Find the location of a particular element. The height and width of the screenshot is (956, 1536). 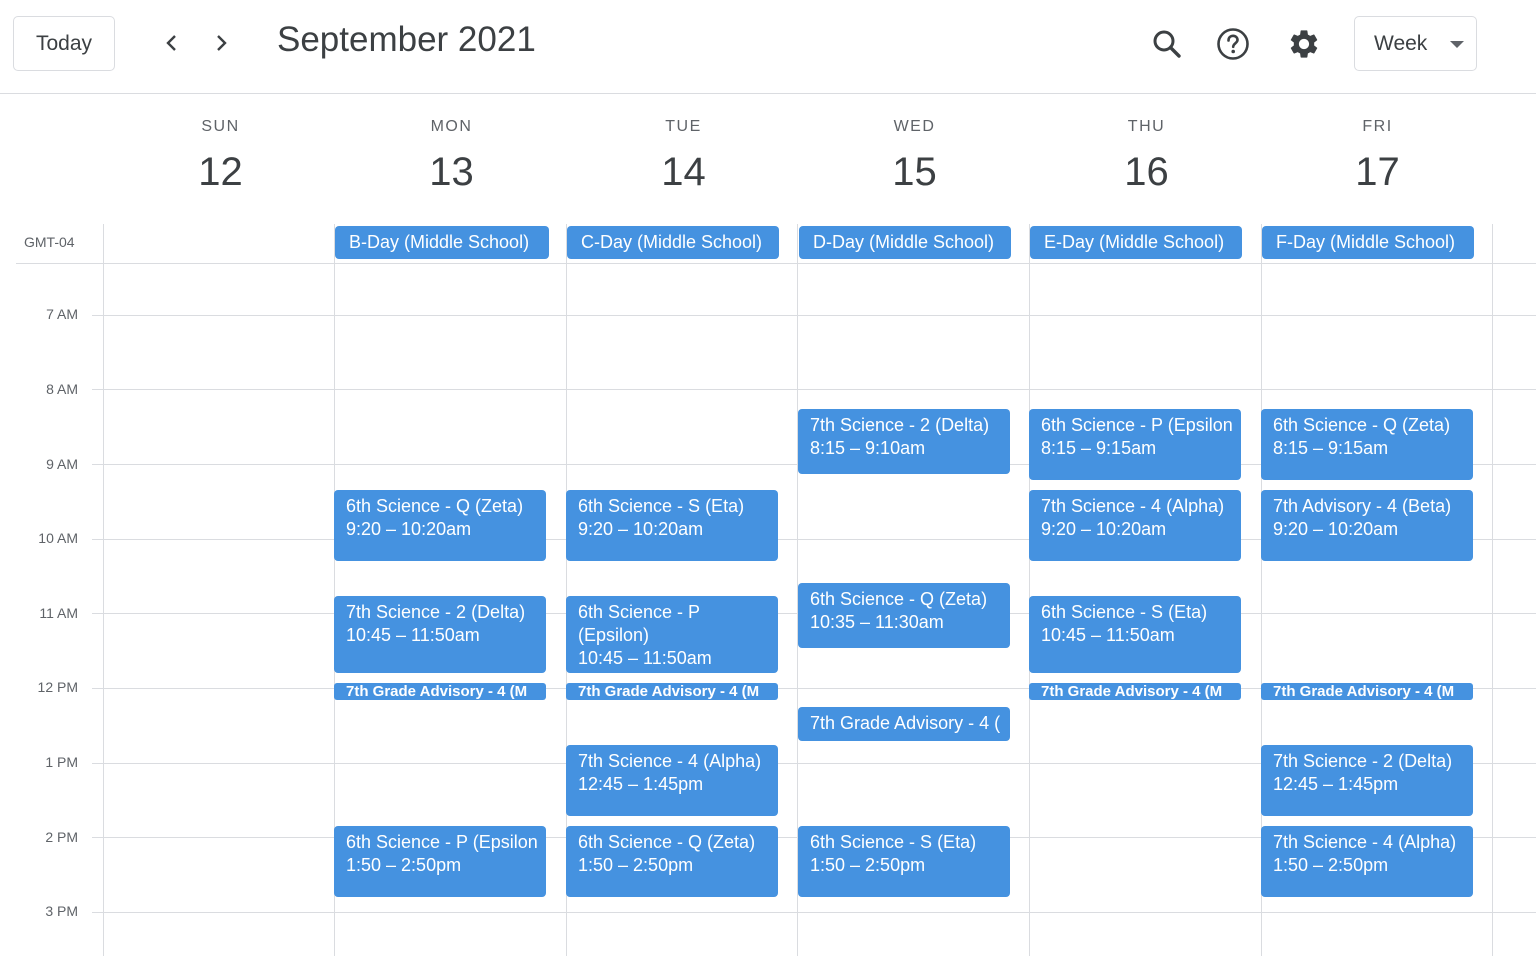

day-of-week: MON is located at coordinates (451, 126).